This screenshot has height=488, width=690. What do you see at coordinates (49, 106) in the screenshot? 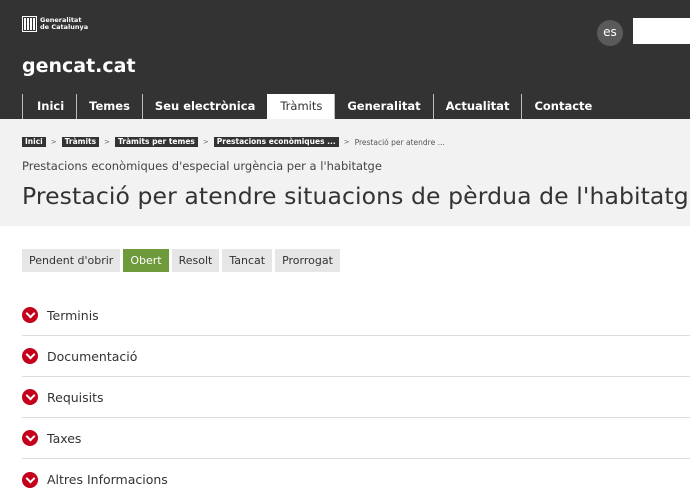
I see `nav-item-inici: Inici` at bounding box center [49, 106].